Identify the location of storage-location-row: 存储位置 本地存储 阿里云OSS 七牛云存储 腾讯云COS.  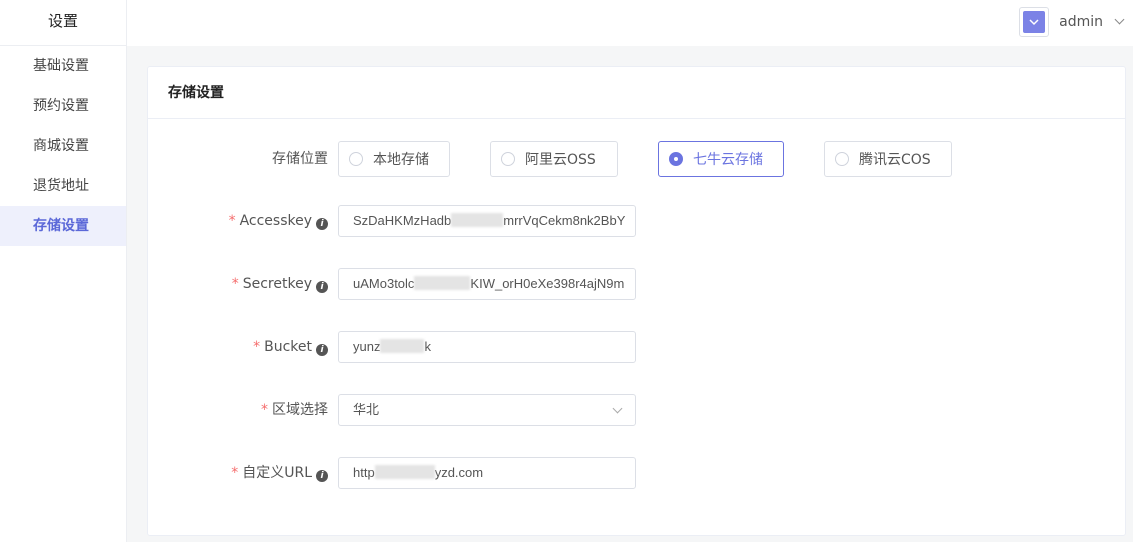
(637, 159).